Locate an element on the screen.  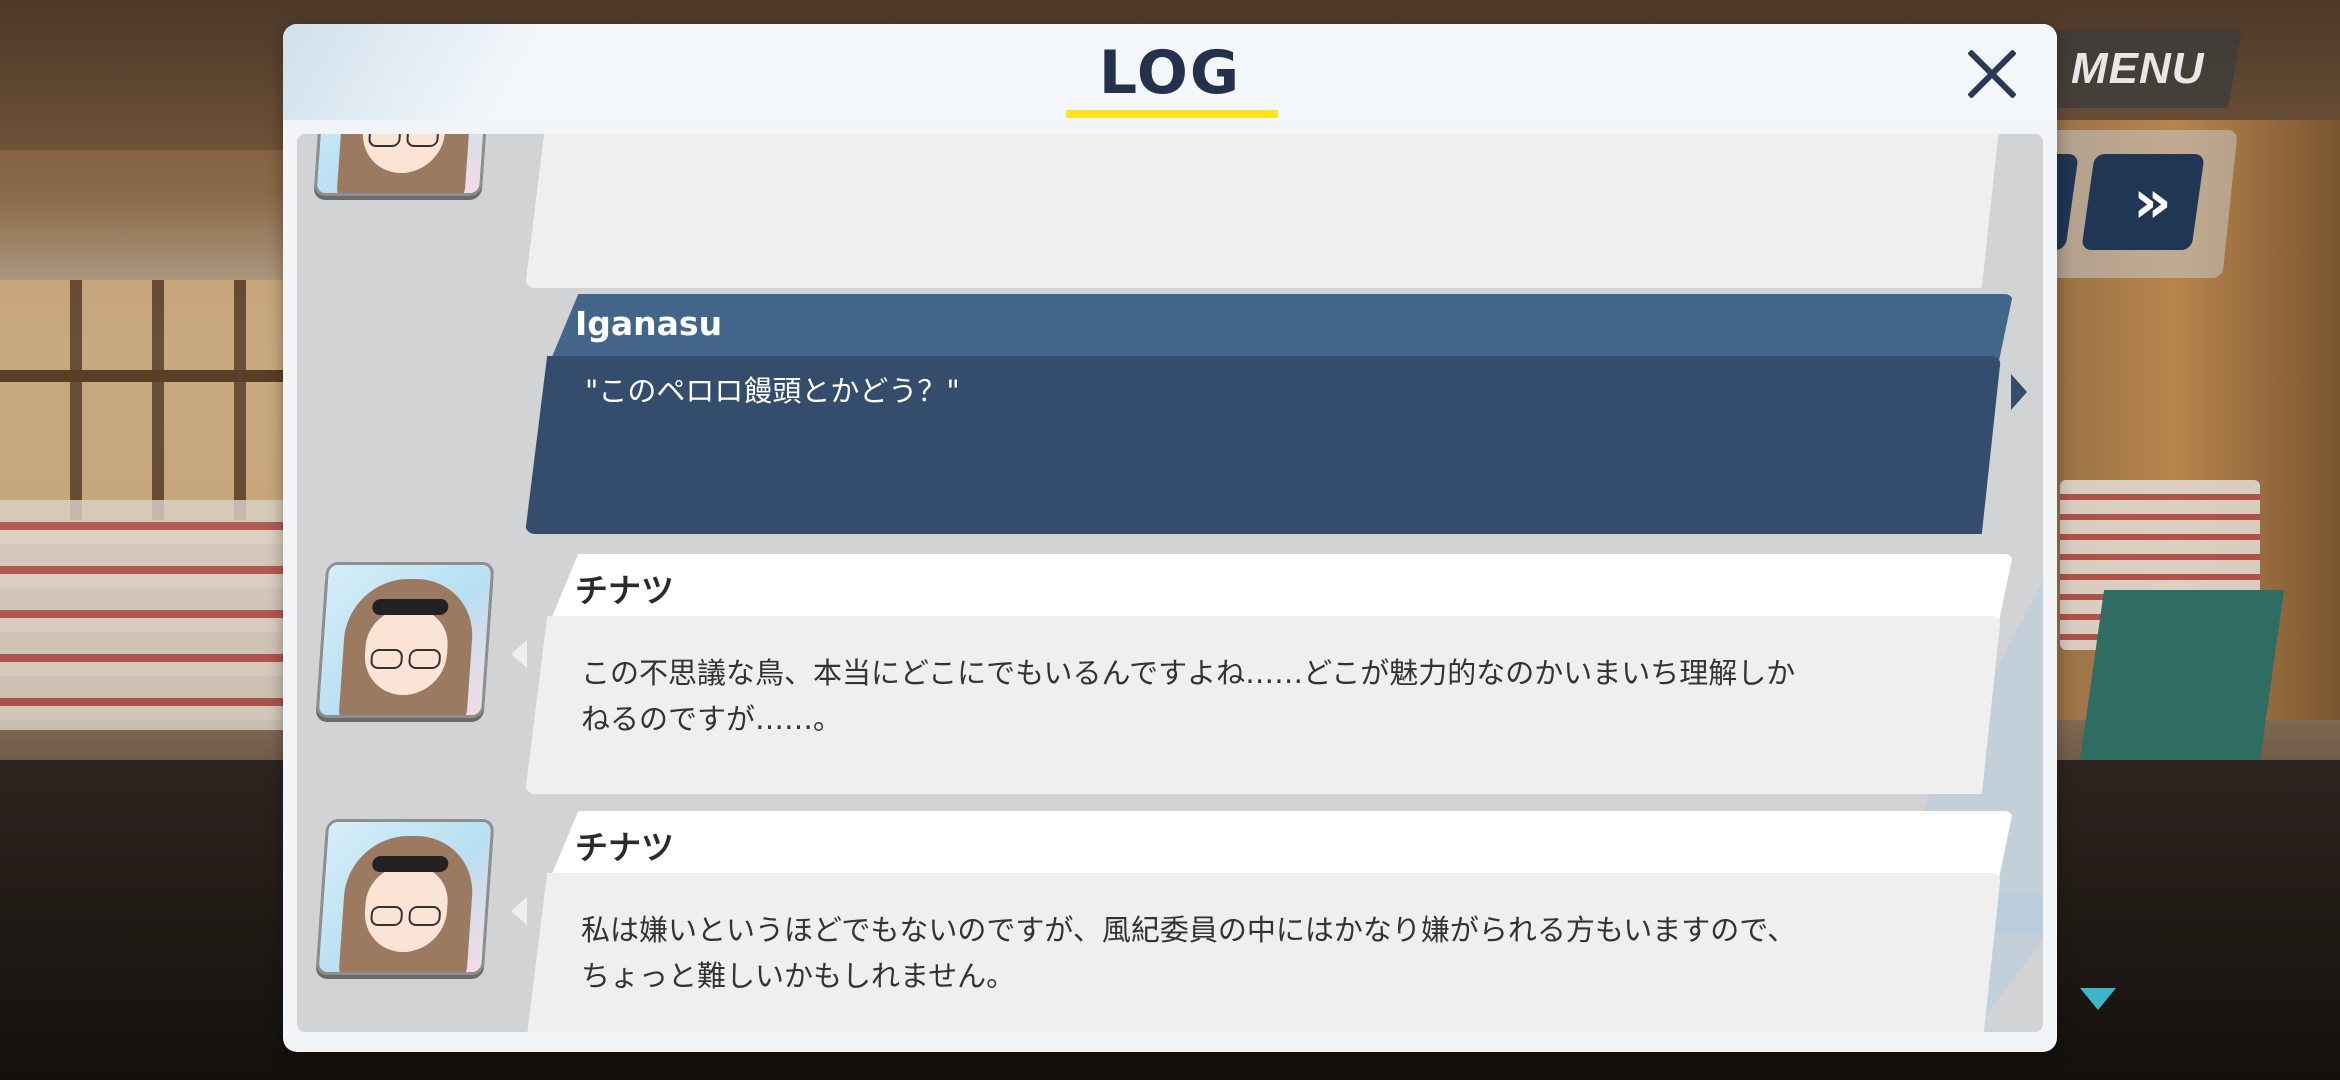
background-newspaper-rack is located at coordinates (145, 615).